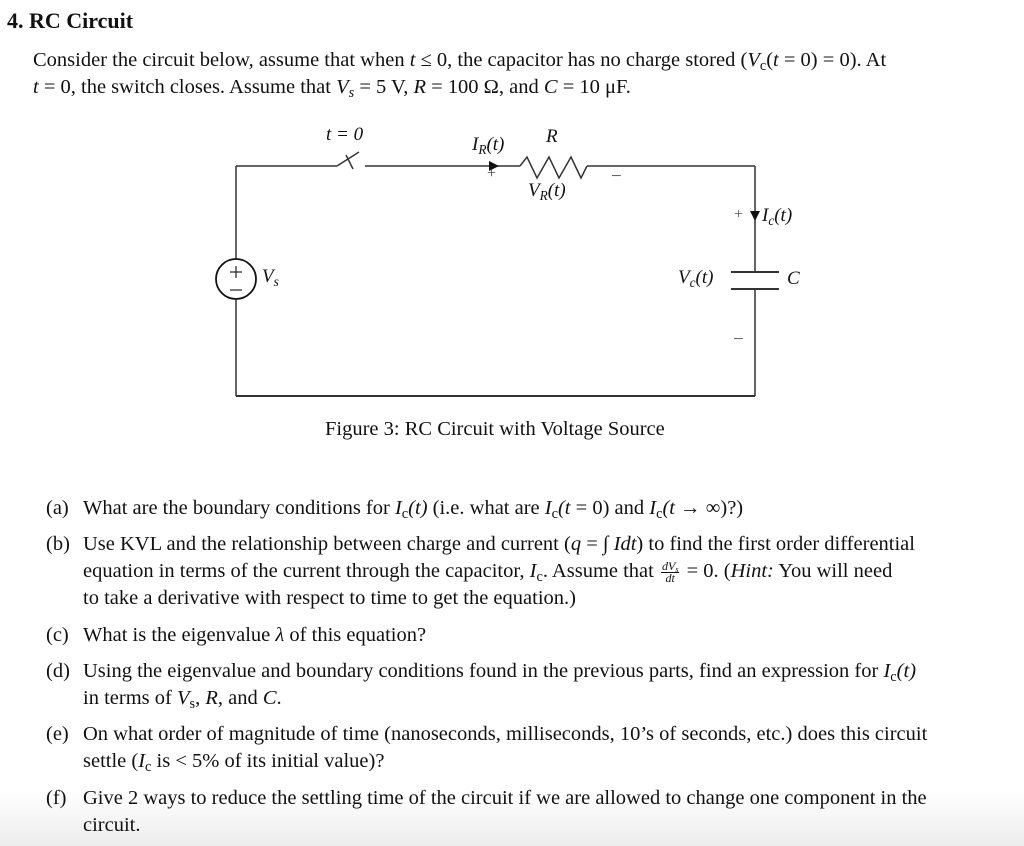 The image size is (1024, 846). I want to click on text: of this equation?, so click(355, 635).